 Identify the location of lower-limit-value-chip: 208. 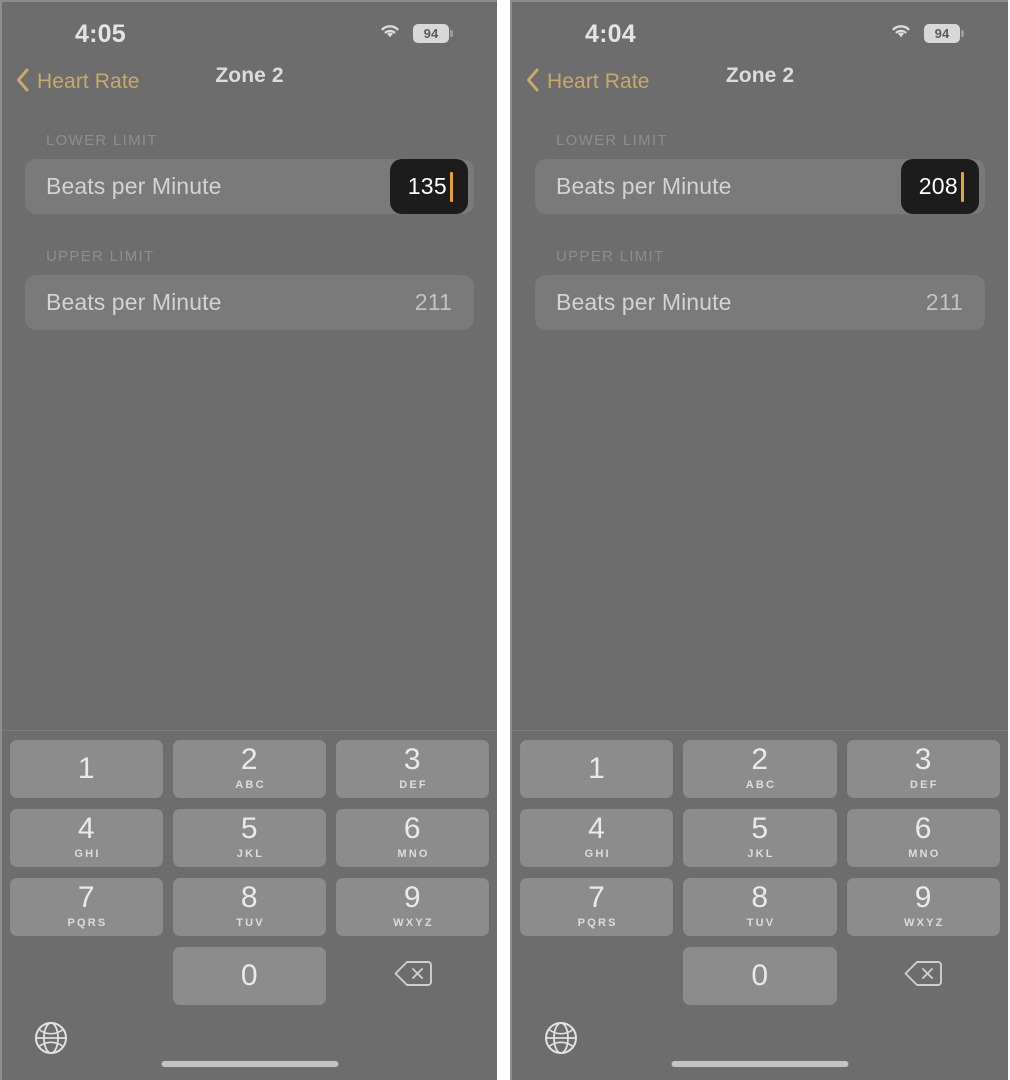
(940, 186).